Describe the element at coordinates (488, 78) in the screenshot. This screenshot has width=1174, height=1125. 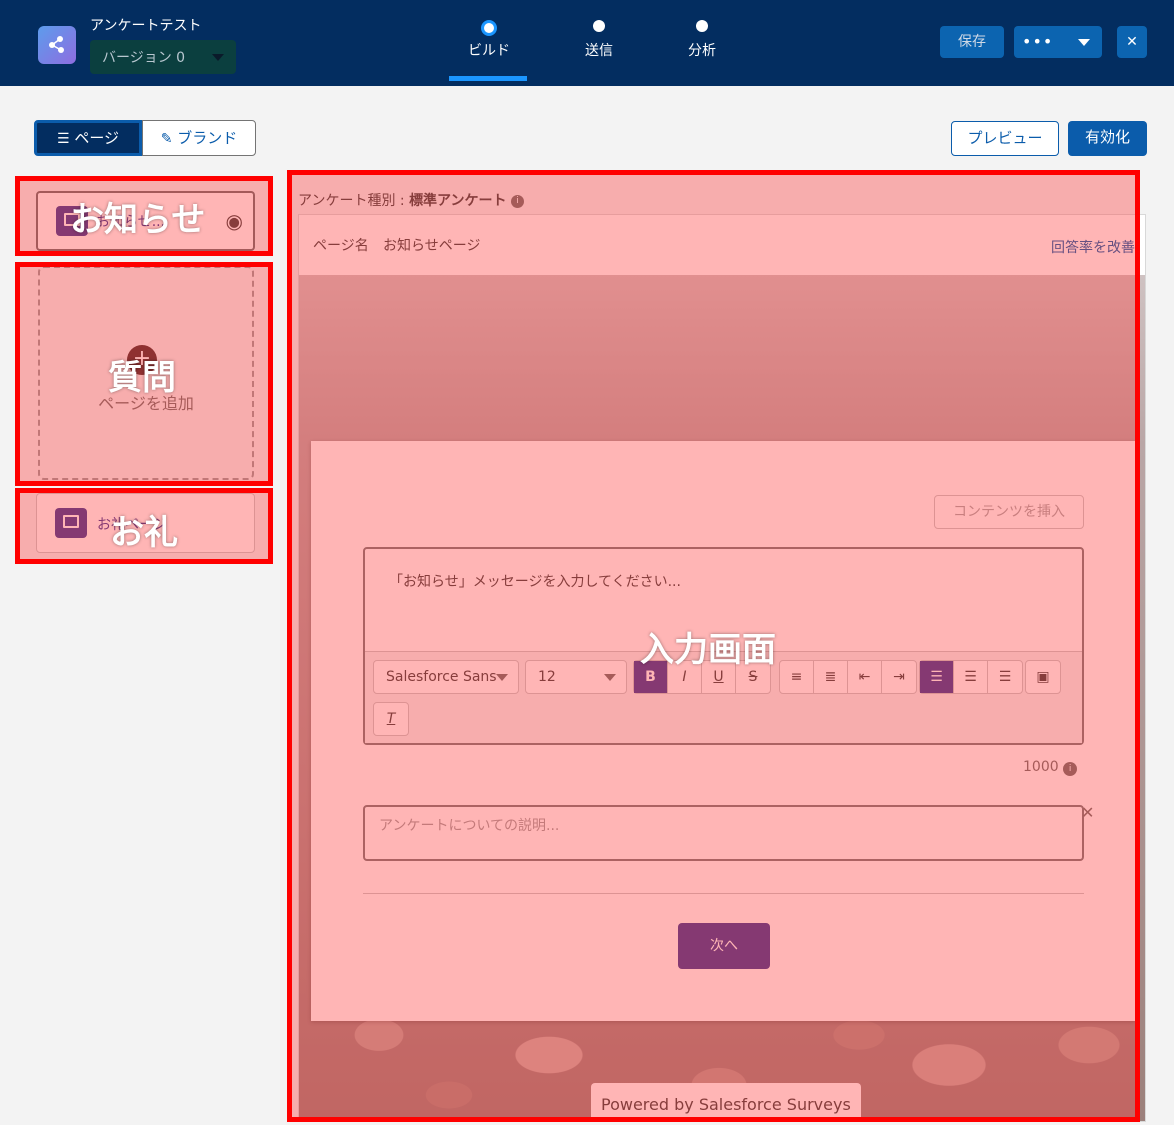
I see `active-step-indicator` at that location.